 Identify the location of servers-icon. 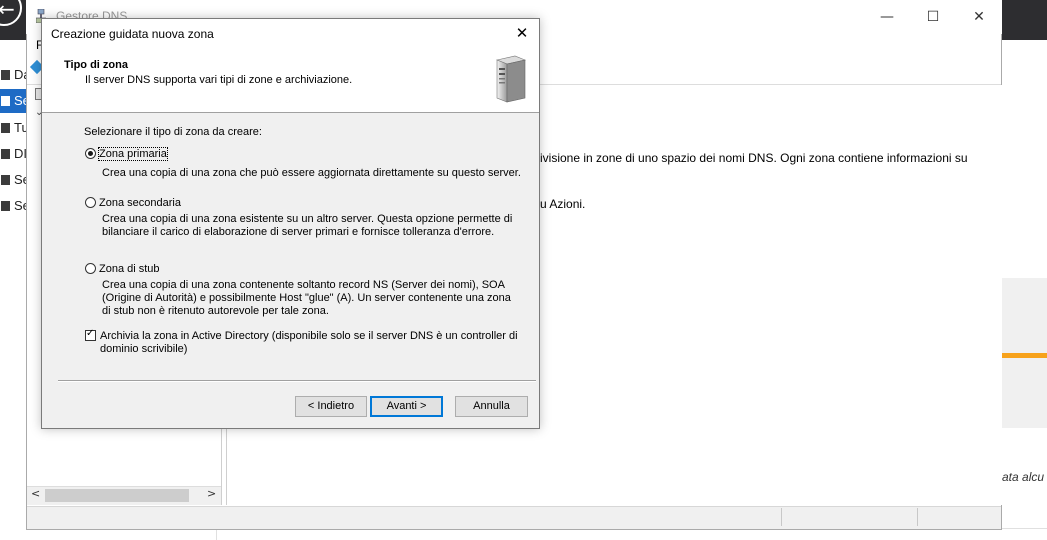
(5, 128).